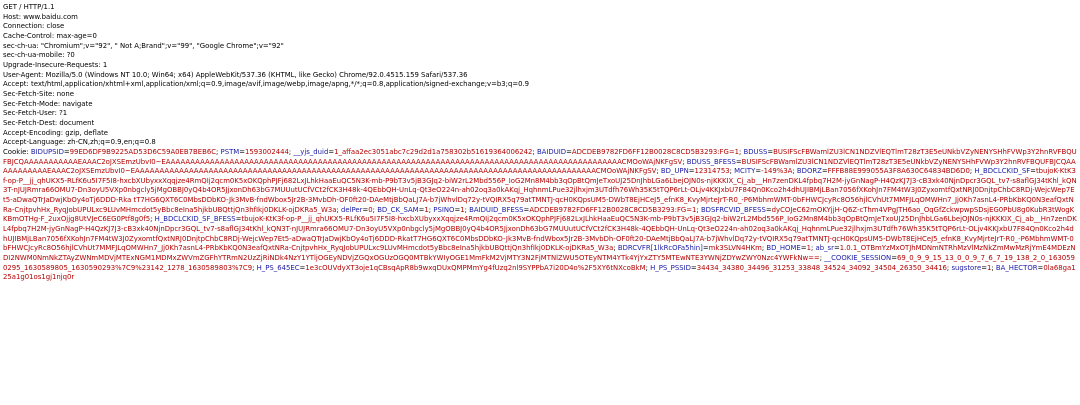 This screenshot has height=405, width=1080. What do you see at coordinates (17, 151) in the screenshot?
I see `cookie-label: Cookie:` at bounding box center [17, 151].